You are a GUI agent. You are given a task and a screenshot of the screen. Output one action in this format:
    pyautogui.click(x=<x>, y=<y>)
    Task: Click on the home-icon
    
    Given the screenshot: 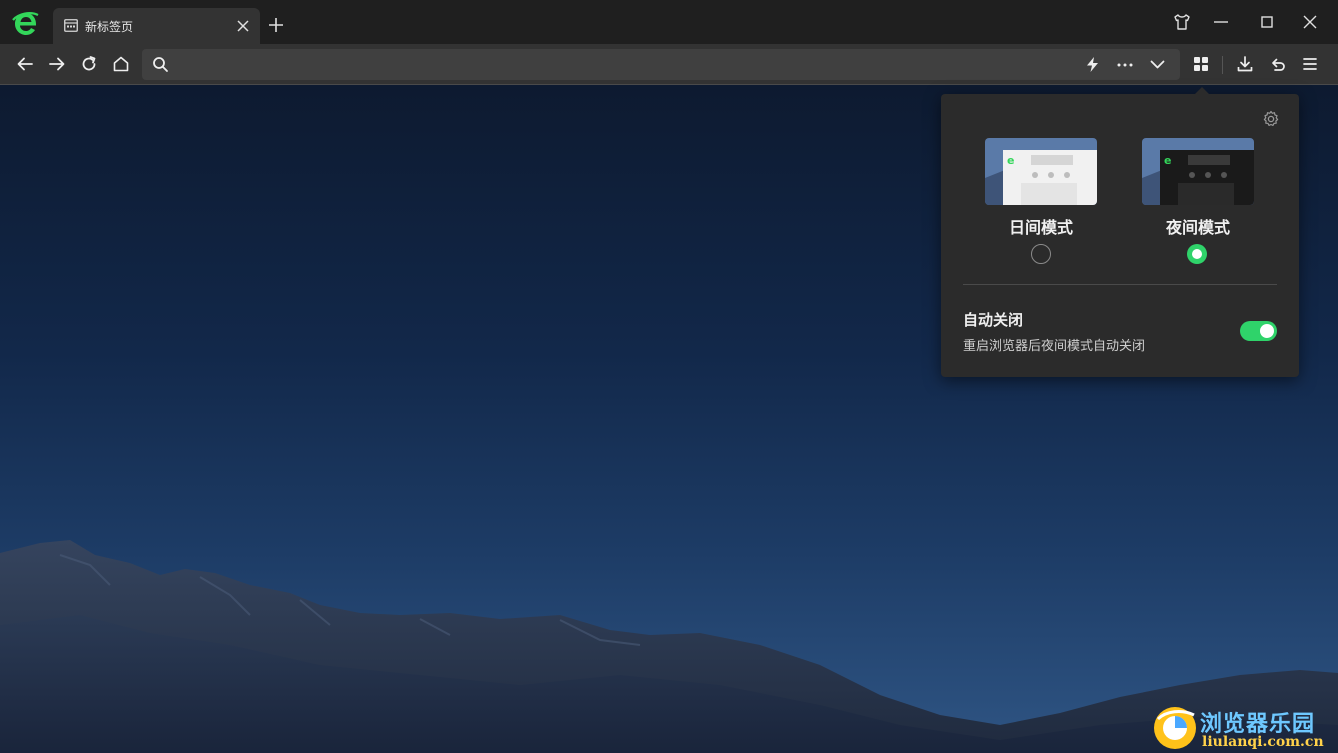 What is the action you would take?
    pyautogui.click(x=121, y=64)
    